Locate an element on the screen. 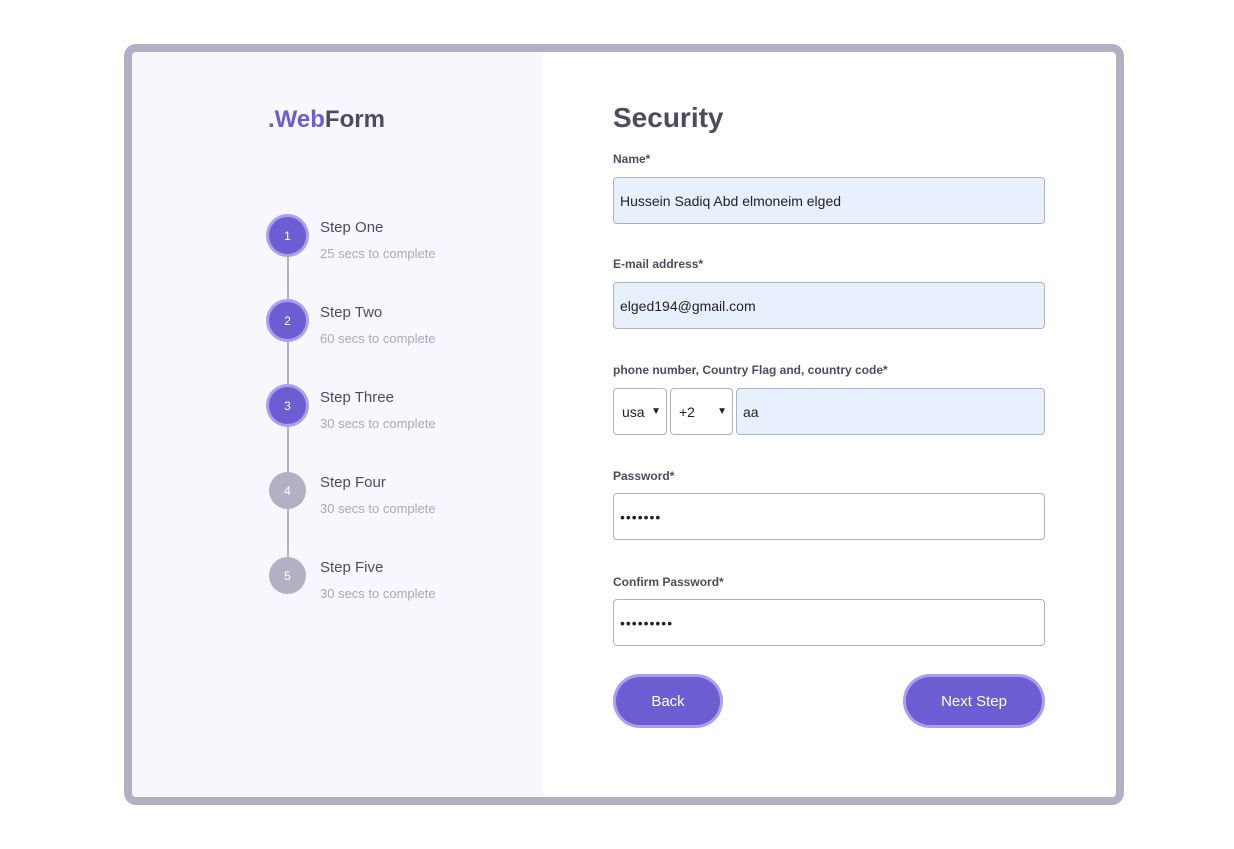 The width and height of the screenshot is (1234, 849). step-2: 2 Step Two 60 secs to complete is located at coordinates (399, 332).